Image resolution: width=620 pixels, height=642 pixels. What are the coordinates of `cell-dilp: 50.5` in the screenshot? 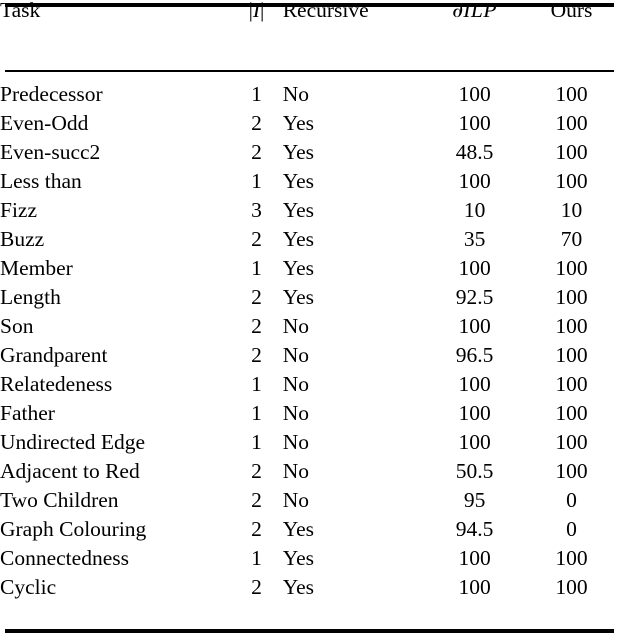 It's located at (474, 471).